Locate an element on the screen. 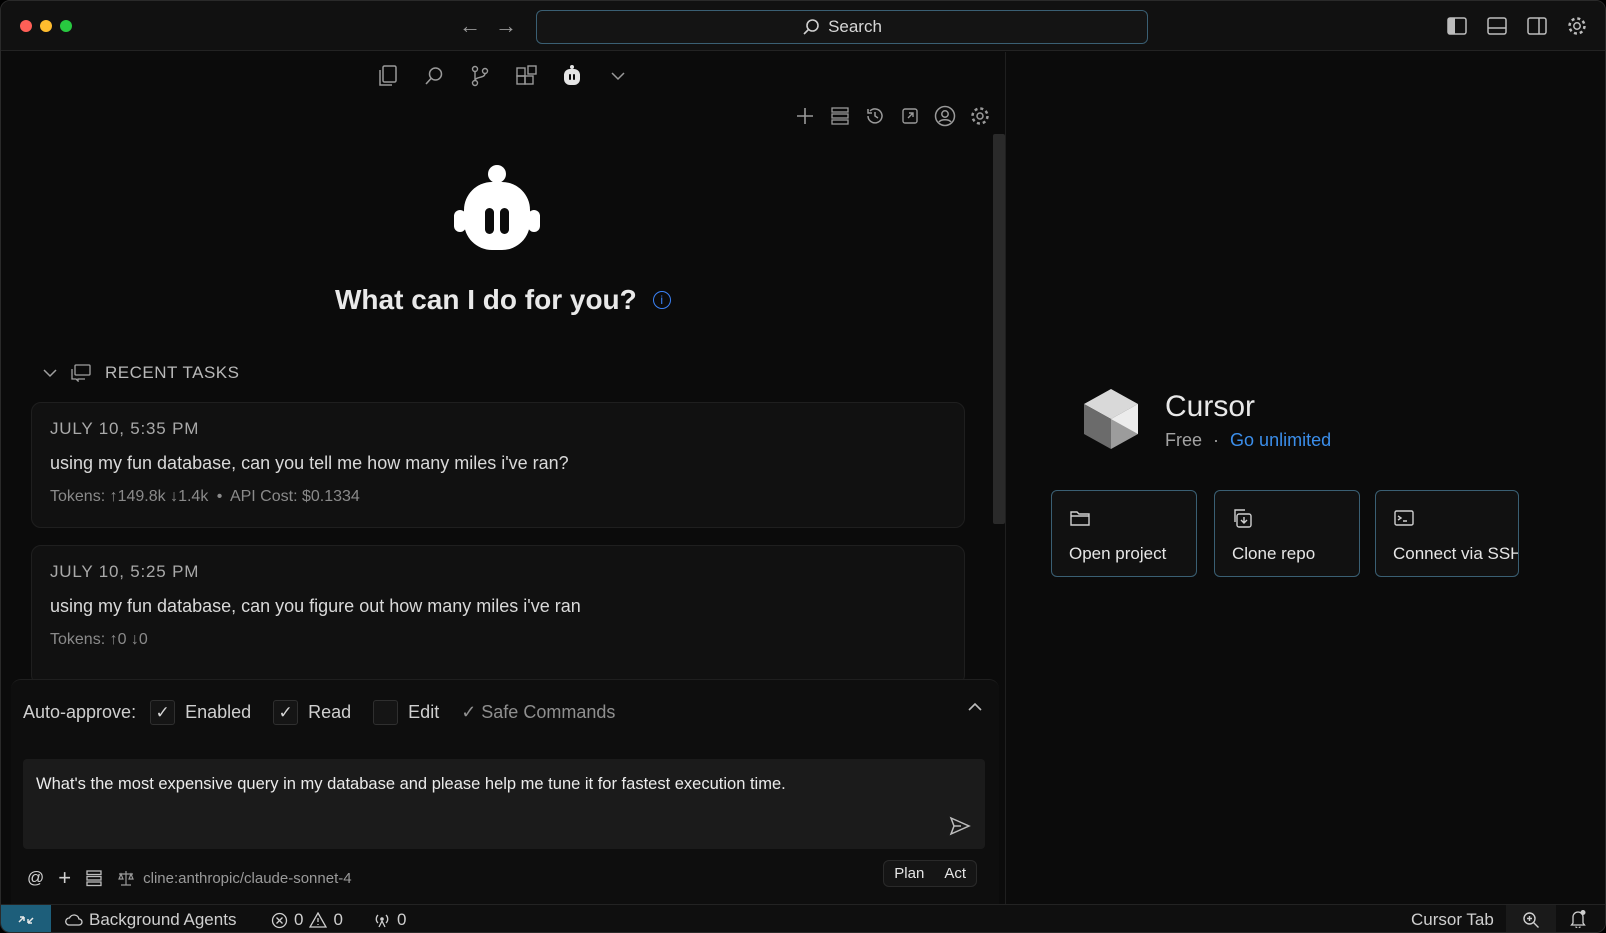 This screenshot has width=1606, height=933. folder-icon is located at coordinates (1080, 518).